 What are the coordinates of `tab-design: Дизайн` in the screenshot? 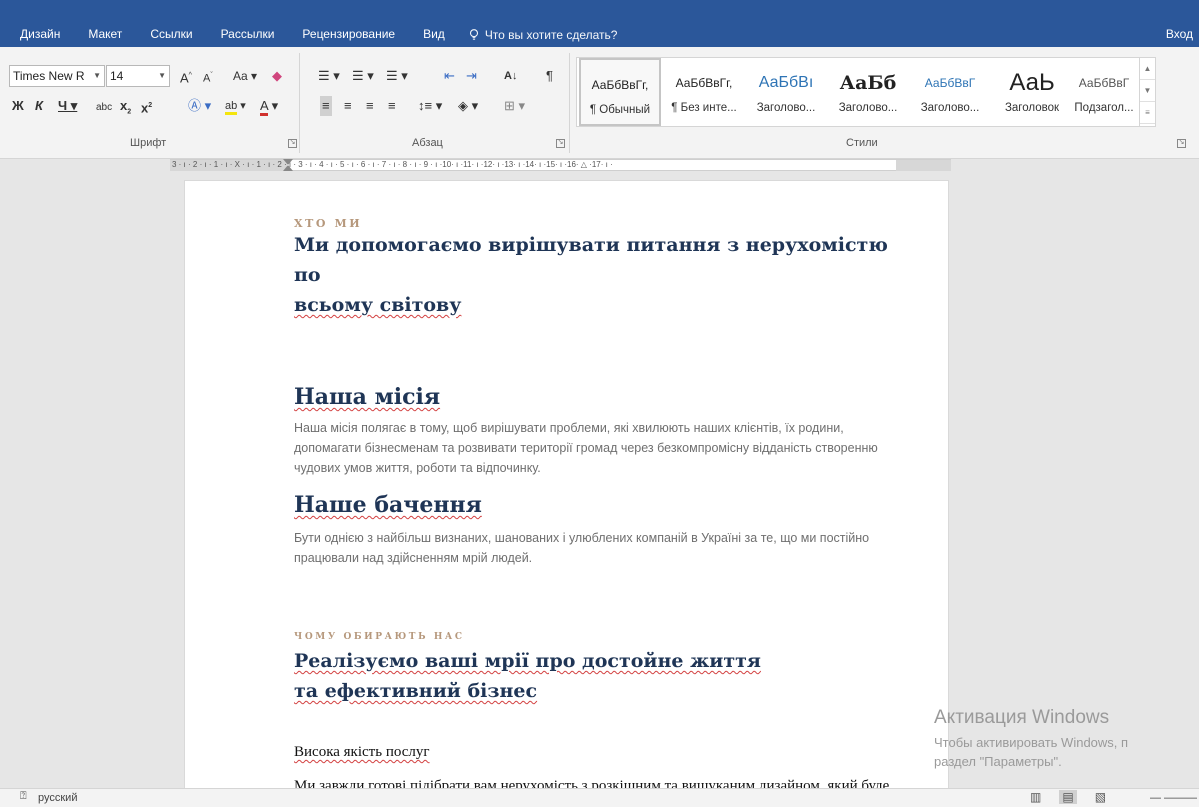 It's located at (37, 34).